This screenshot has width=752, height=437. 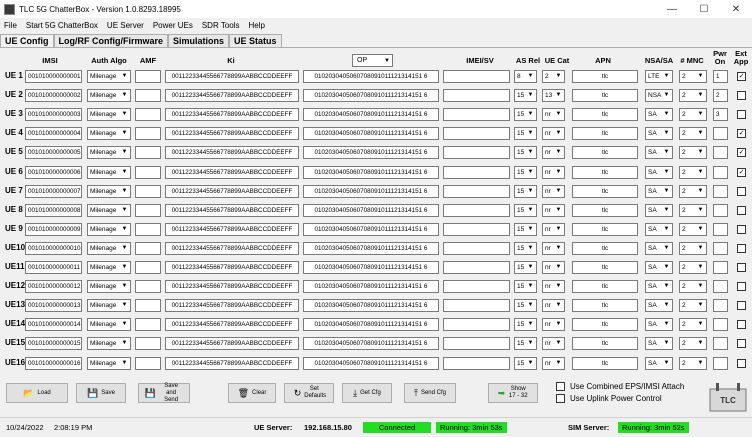 I want to click on imsi-field: 001010000000010, so click(x=53, y=248).